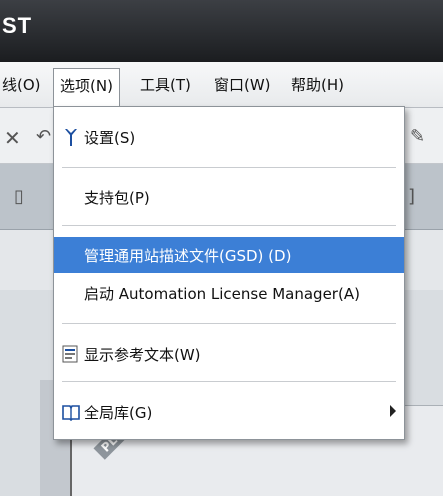 Image resolution: width=443 pixels, height=496 pixels. What do you see at coordinates (242, 84) in the screenshot?
I see `menu-window: 窗口(W)` at bounding box center [242, 84].